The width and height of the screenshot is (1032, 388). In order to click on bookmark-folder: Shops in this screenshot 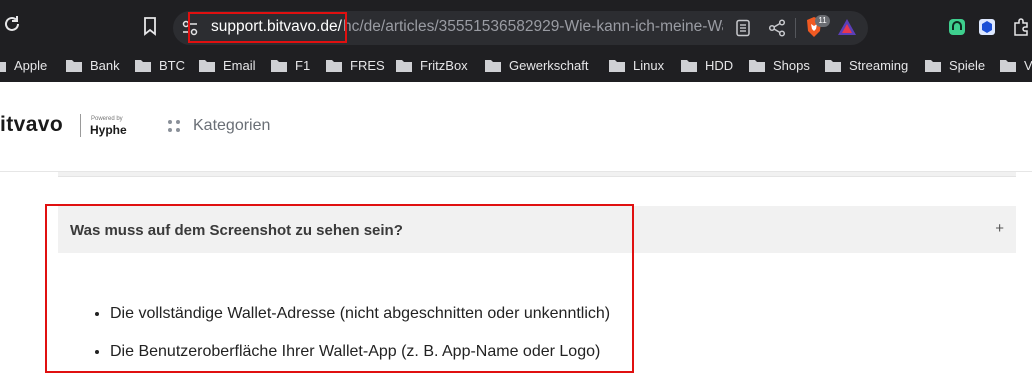, I will do `click(779, 65)`.